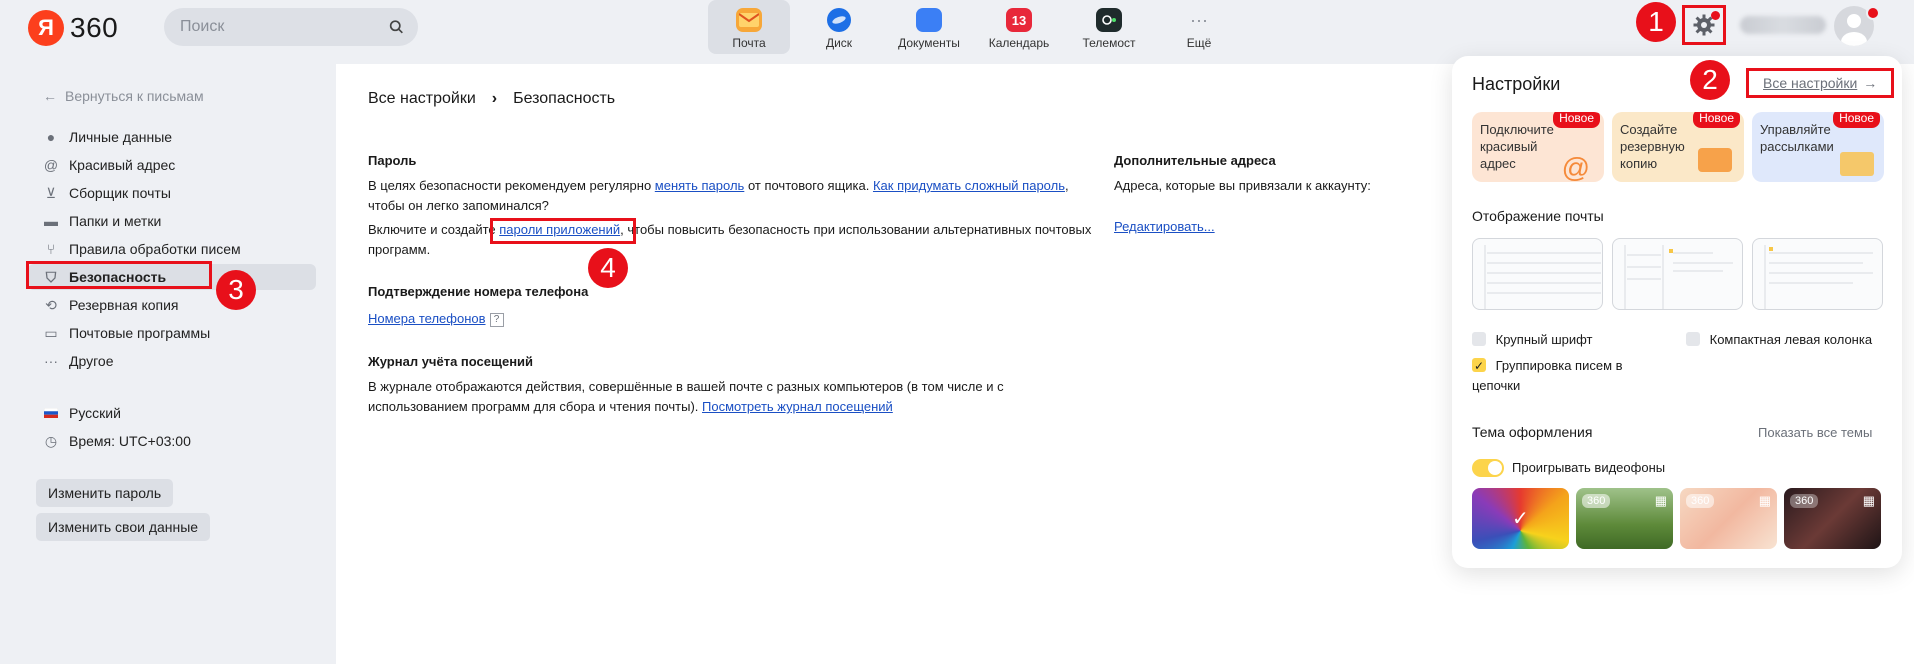 Image resolution: width=1914 pixels, height=664 pixels. Describe the element at coordinates (399, 249) in the screenshot. I see `text-fragment: программ.` at that location.